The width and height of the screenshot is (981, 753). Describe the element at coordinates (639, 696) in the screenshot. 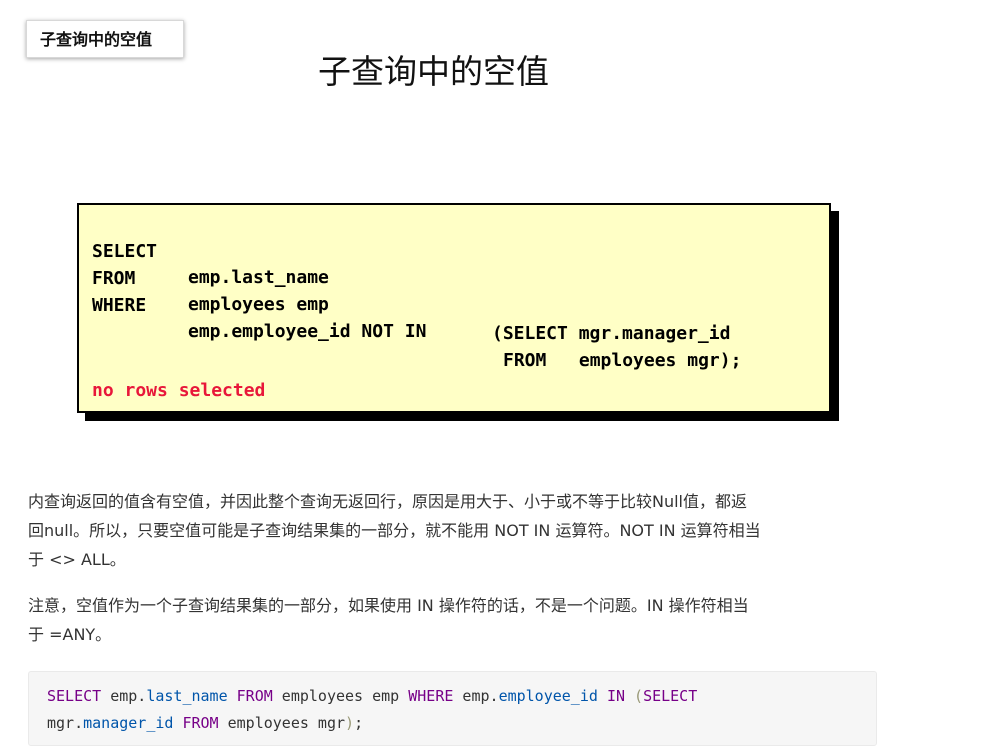

I see `sql-bracket: (` at that location.